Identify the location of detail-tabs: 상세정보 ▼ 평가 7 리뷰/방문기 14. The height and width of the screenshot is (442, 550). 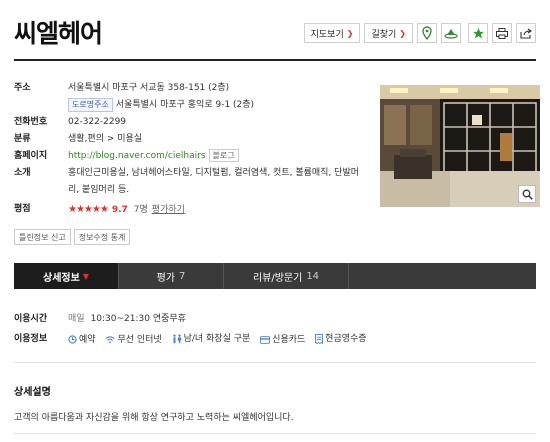
(275, 276).